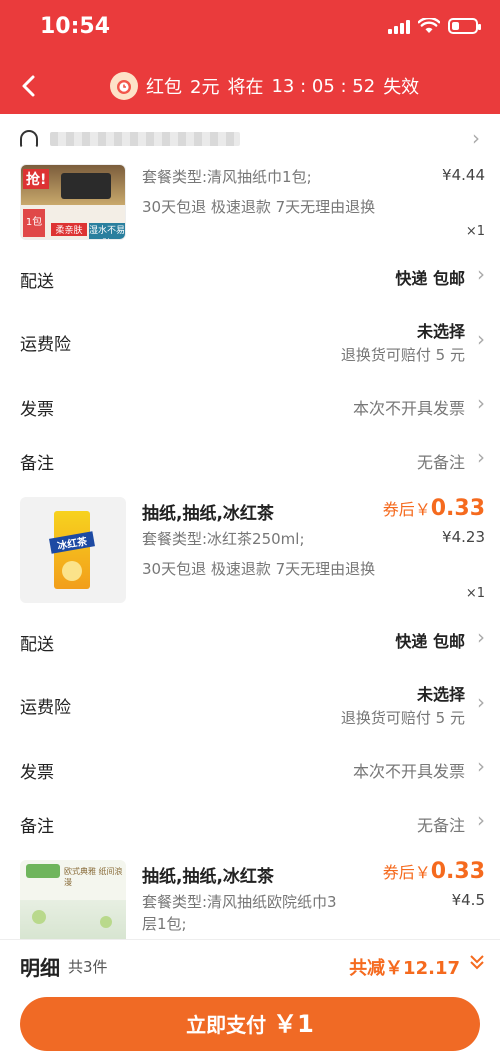 Image resolution: width=500 pixels, height=1054 pixels. Describe the element at coordinates (164, 87) in the screenshot. I see `banner-prefix: 红包` at that location.